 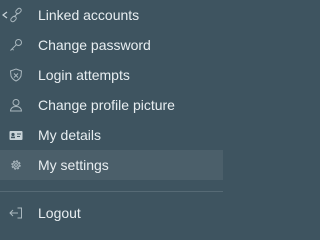 I want to click on gear-icon, so click(x=16, y=165).